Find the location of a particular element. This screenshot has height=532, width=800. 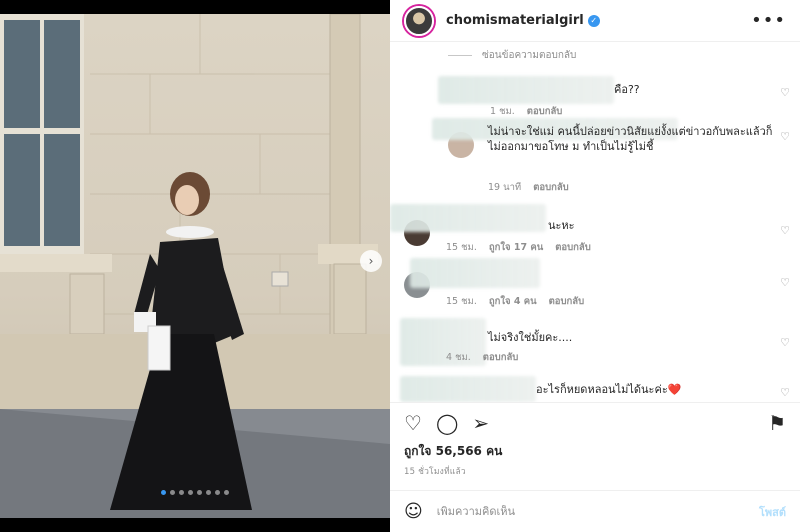

hide-replies-button: ซ่อนข้อความตอบกลับ is located at coordinates (512, 55).